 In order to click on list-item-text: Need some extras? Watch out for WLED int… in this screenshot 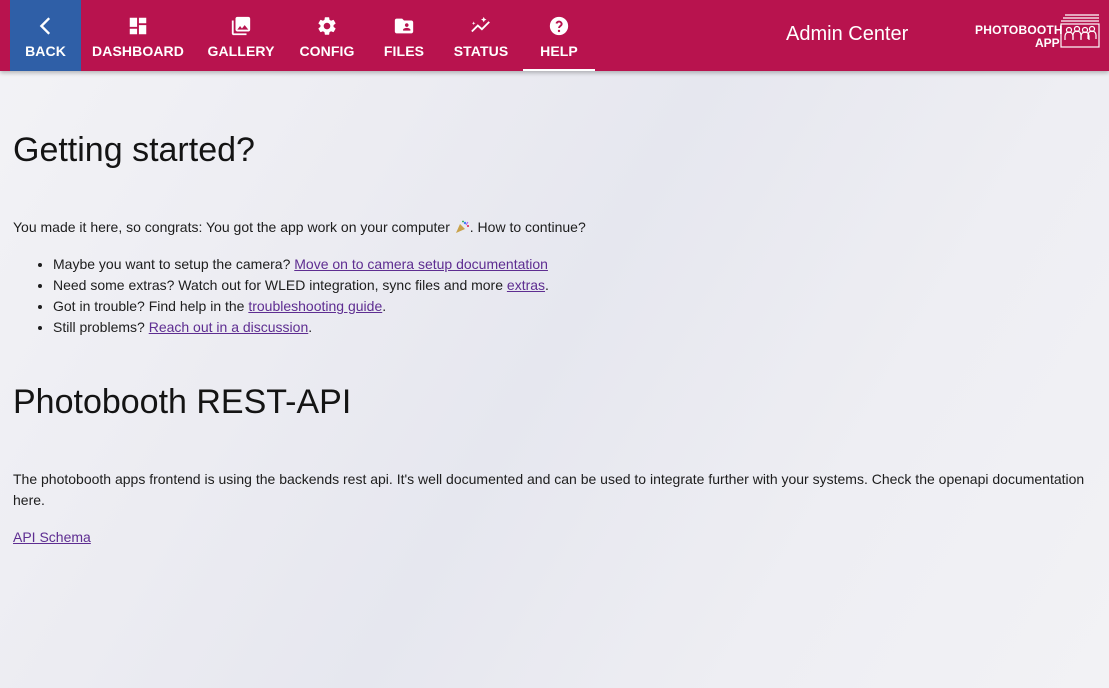, I will do `click(280, 285)`.